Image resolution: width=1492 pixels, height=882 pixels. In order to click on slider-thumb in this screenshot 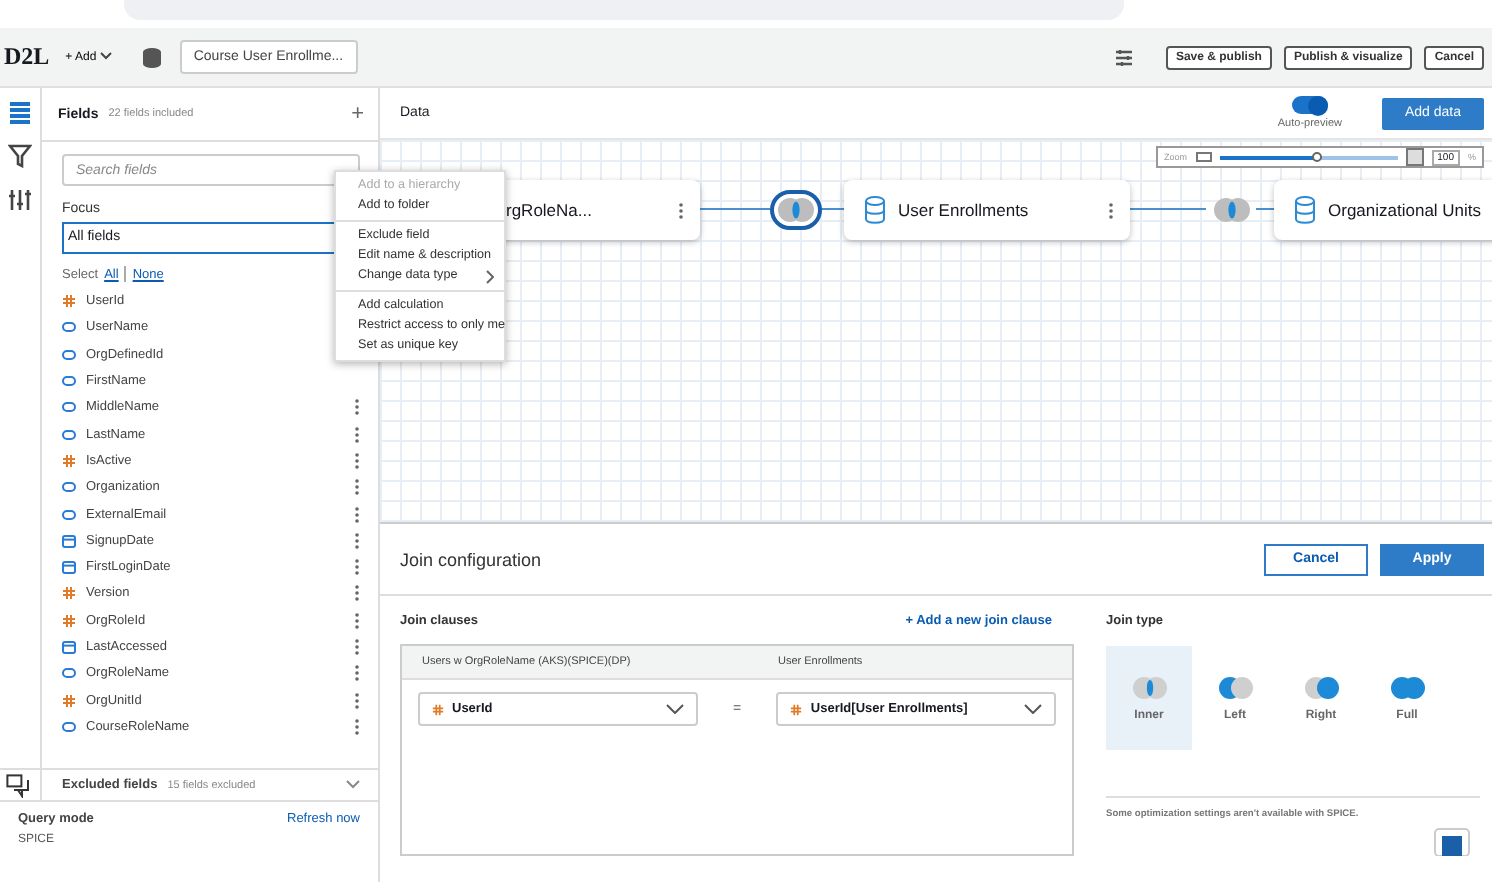, I will do `click(1317, 157)`.